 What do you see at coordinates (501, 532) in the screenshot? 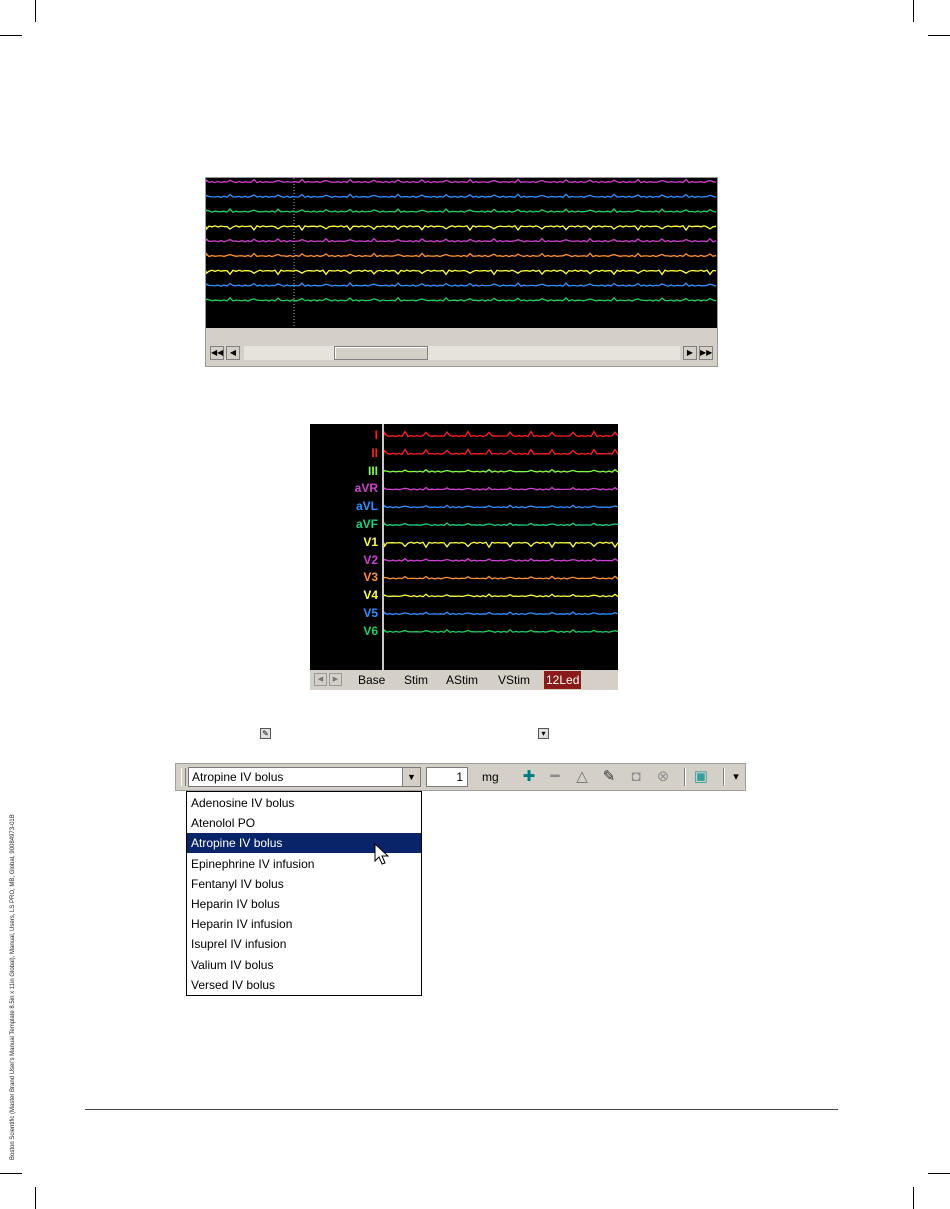
I see `lead-traces` at bounding box center [501, 532].